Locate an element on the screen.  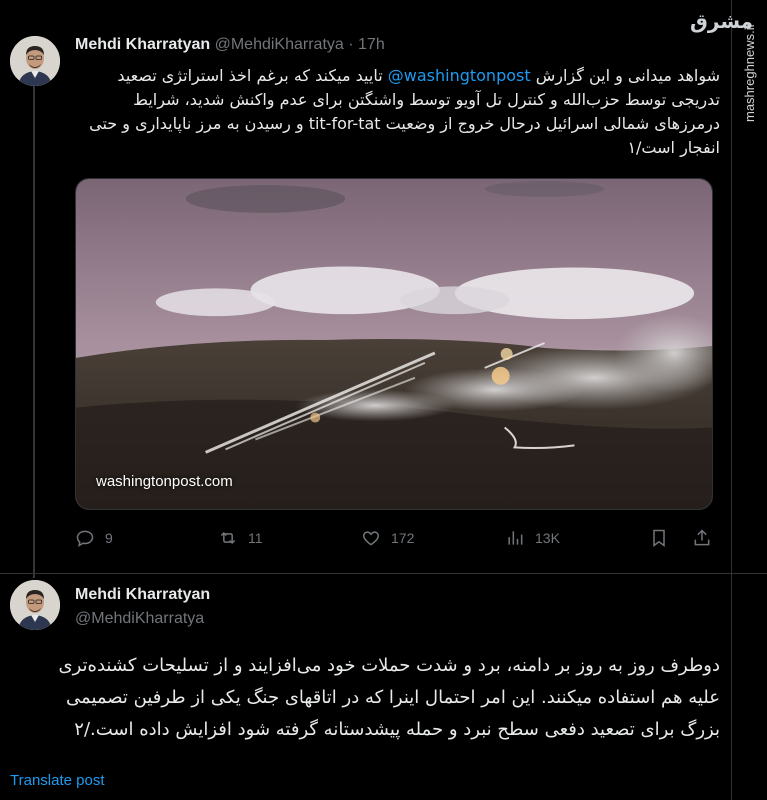
watermark-logo: مشرق is located at coordinates (722, 21).